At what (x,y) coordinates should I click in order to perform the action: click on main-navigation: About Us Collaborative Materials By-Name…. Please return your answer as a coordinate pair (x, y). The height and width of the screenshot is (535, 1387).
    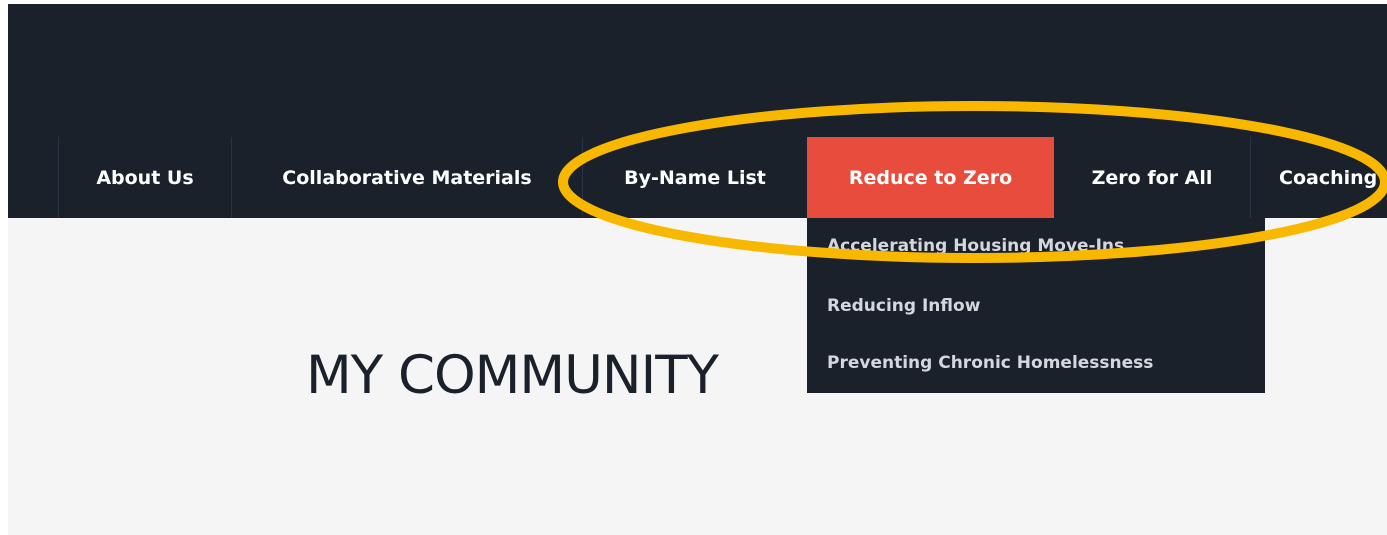
    Looking at the image, I should click on (722, 177).